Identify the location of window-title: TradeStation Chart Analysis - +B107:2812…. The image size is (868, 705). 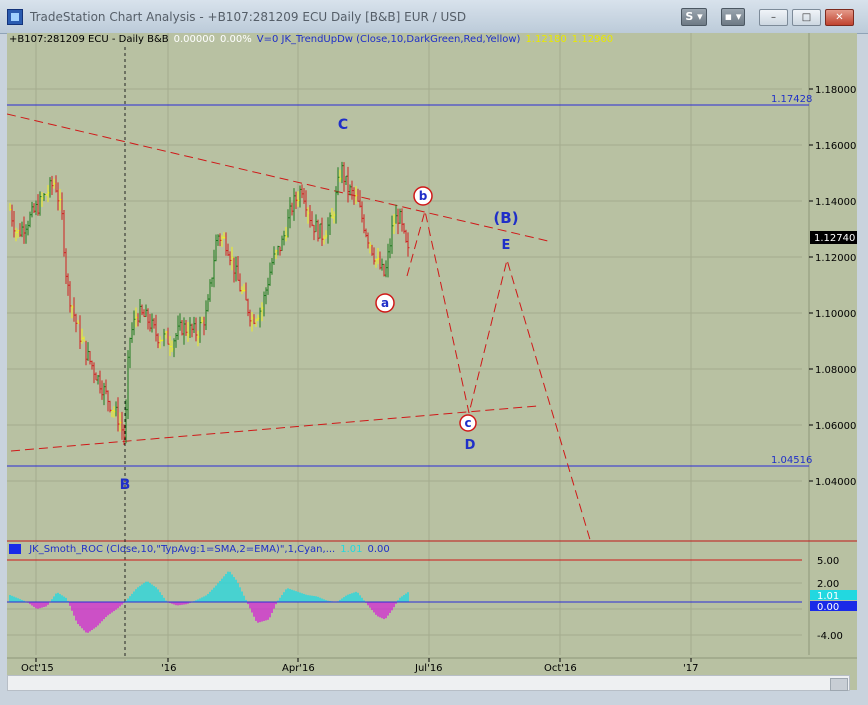
(248, 17).